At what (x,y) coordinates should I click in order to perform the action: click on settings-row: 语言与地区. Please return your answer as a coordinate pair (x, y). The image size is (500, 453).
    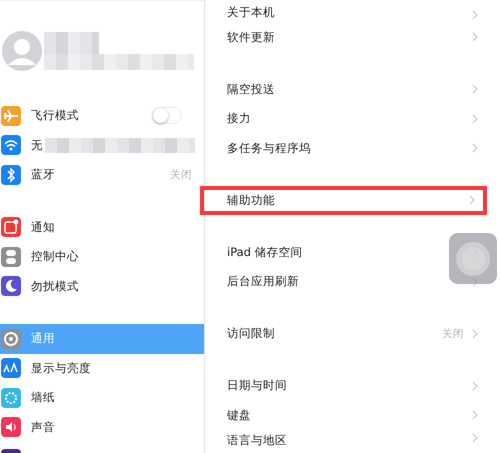
    Looking at the image, I should click on (352, 441).